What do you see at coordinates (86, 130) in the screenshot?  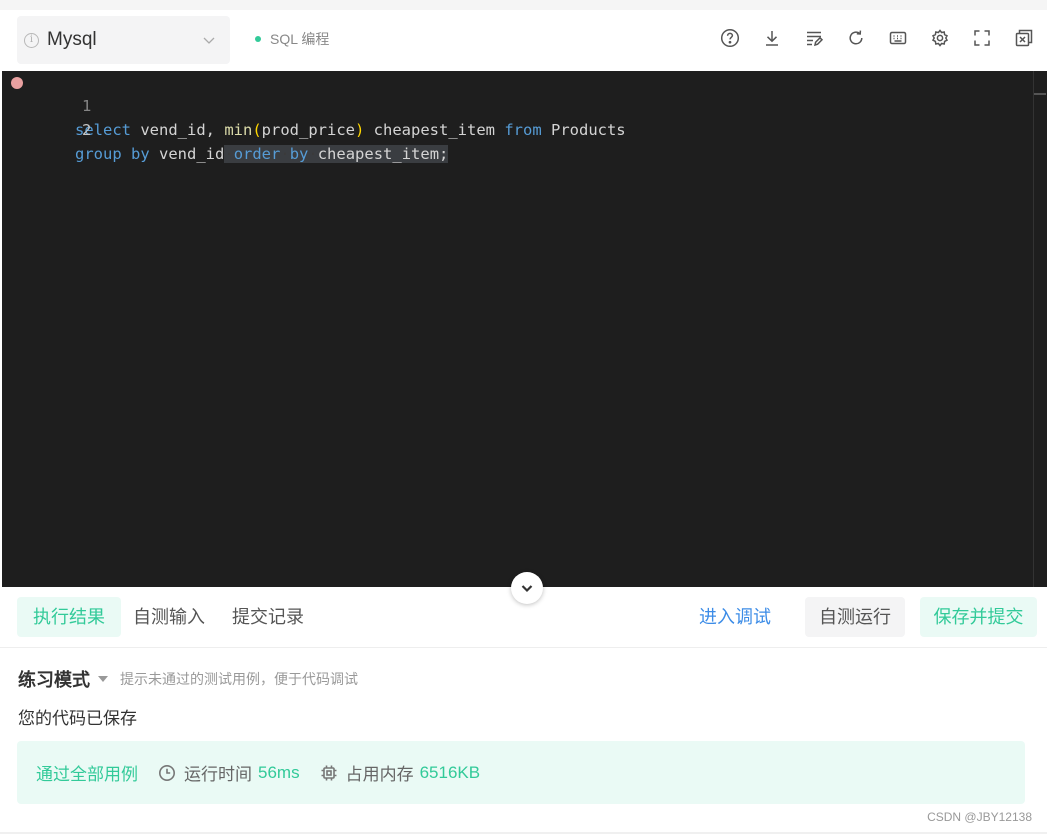 I see `line-number: 2` at bounding box center [86, 130].